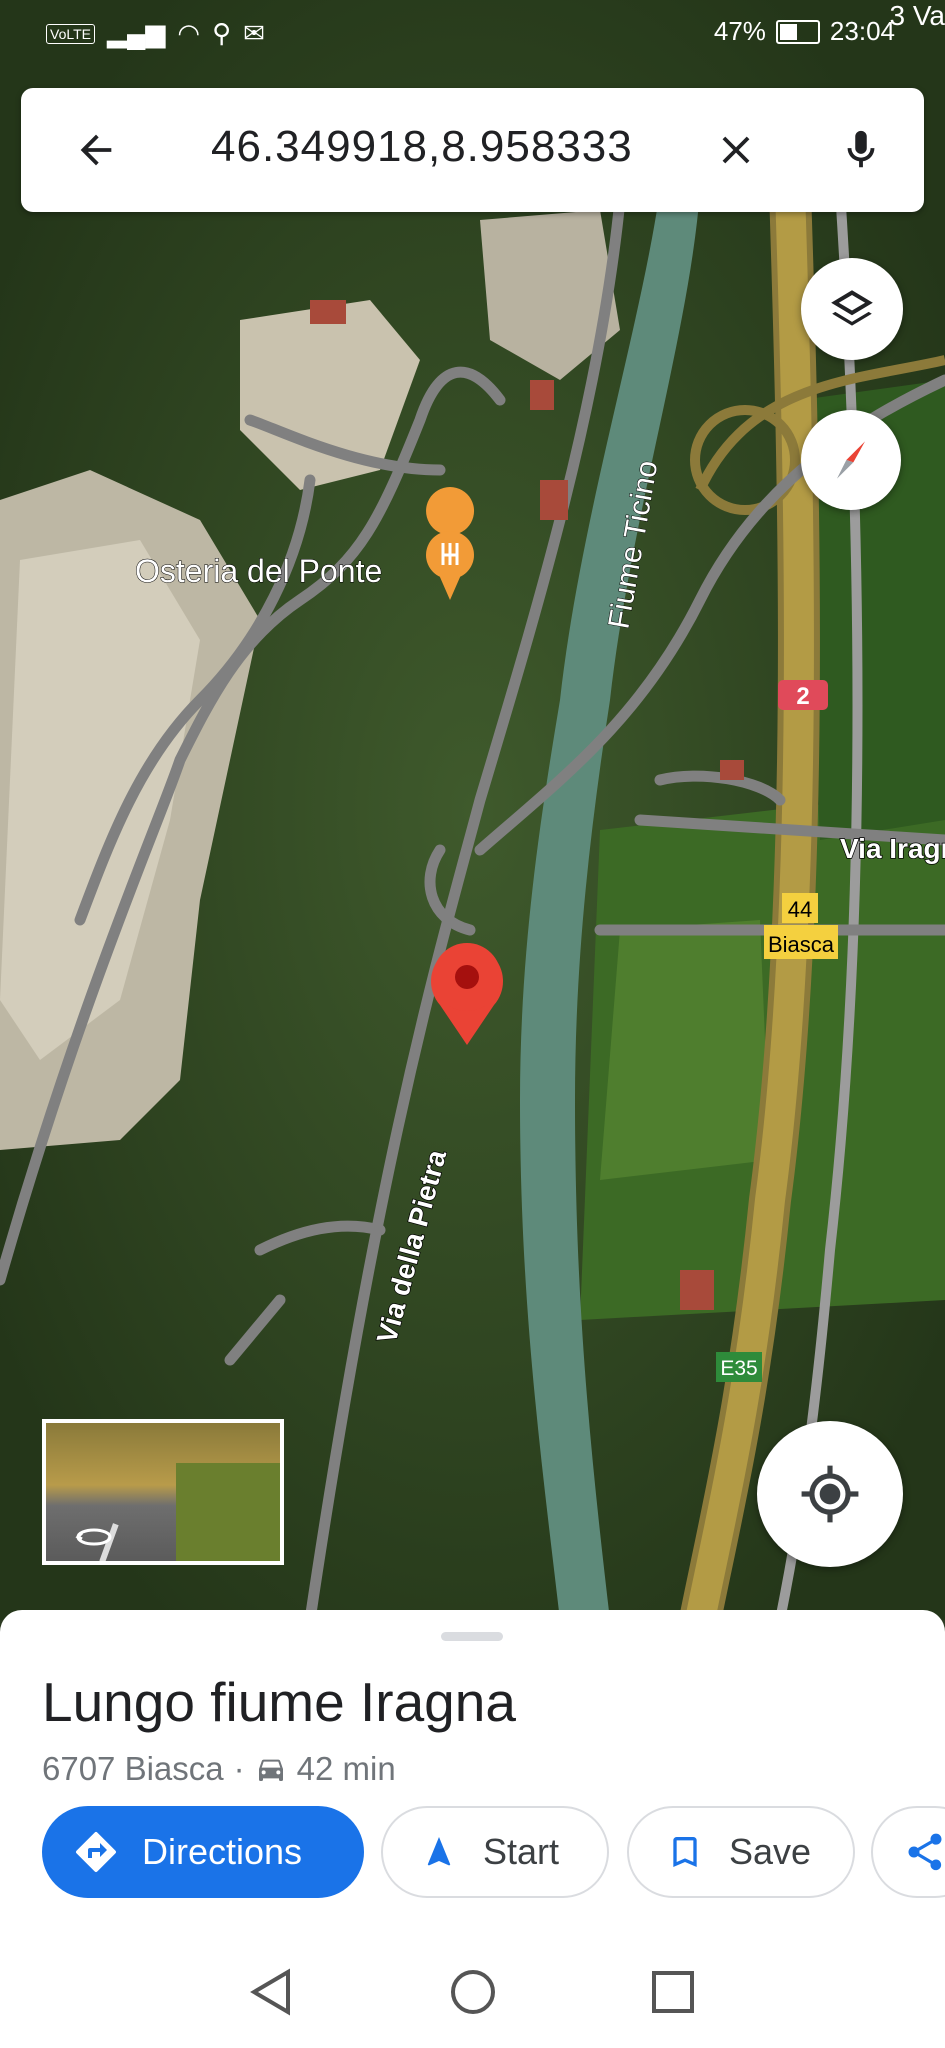  I want to click on compass-icon, so click(851, 460).